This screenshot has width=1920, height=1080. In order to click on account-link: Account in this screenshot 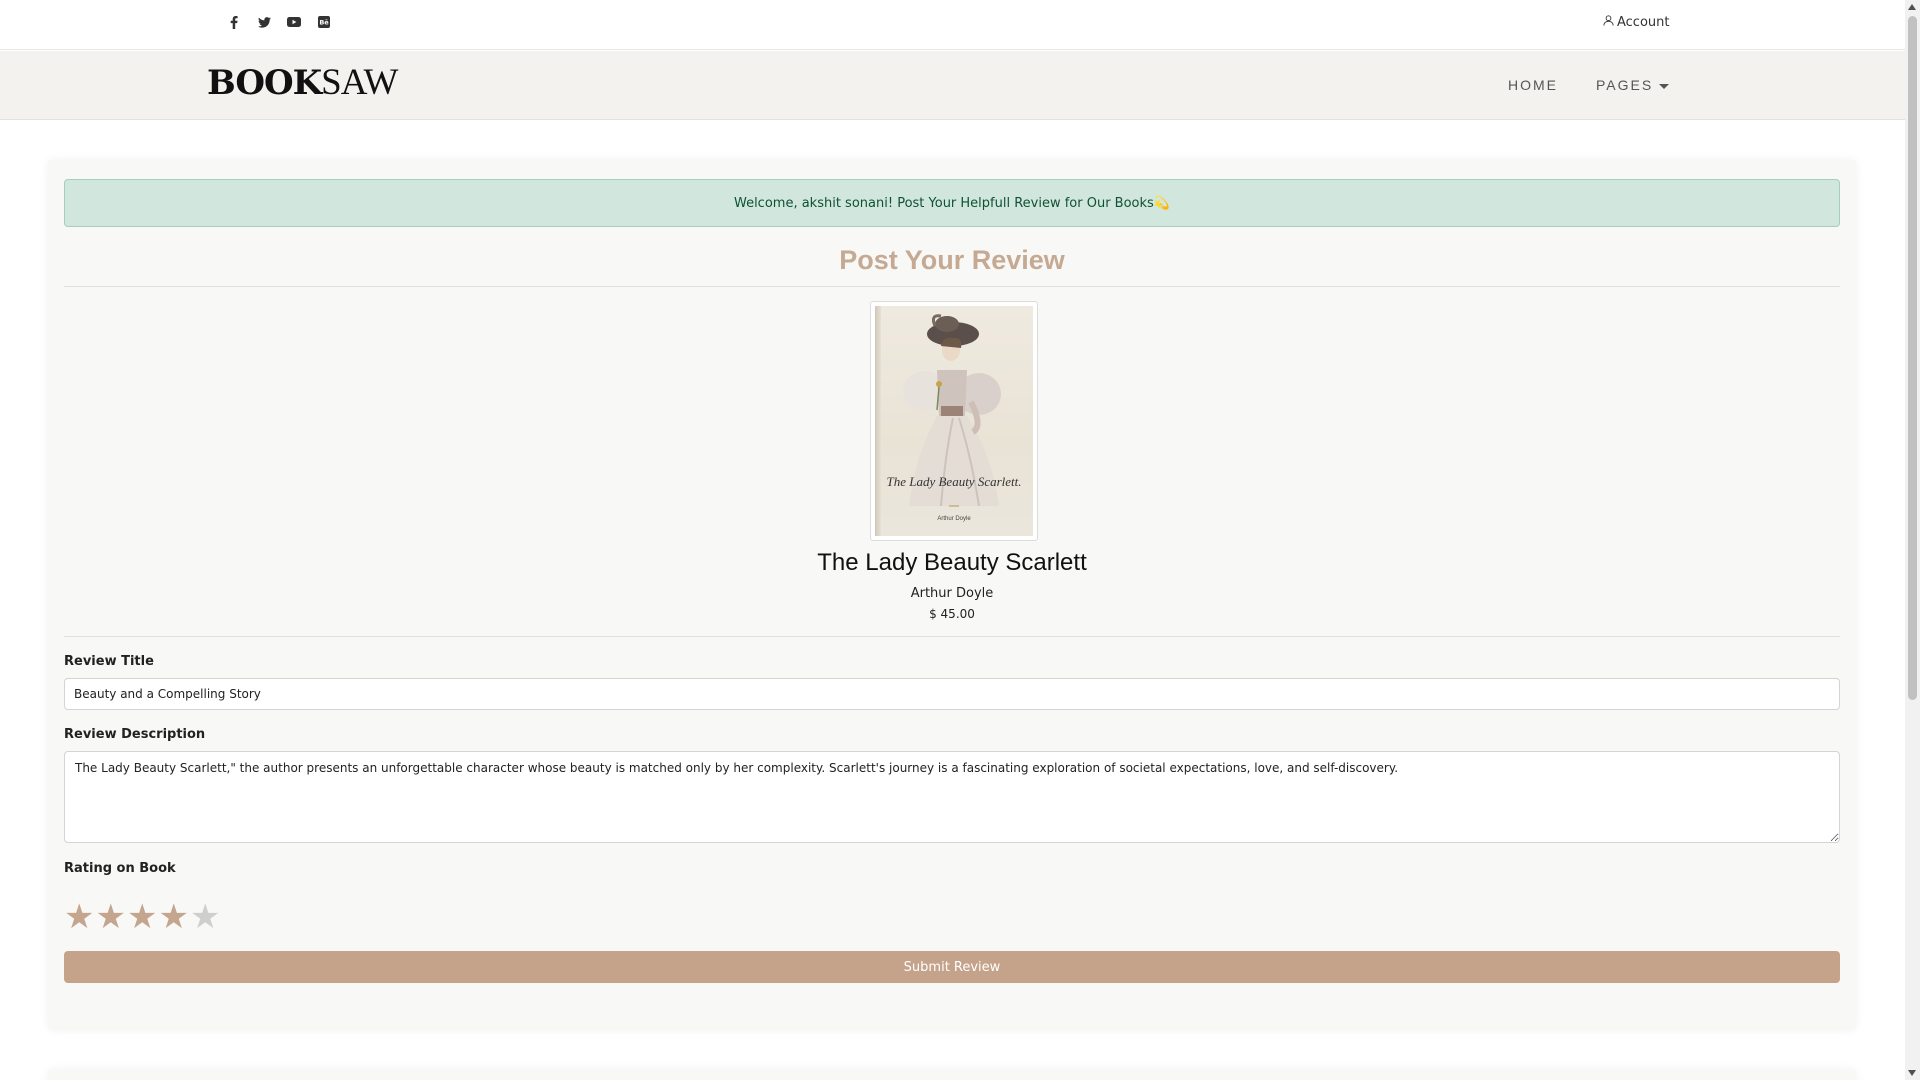, I will do `click(1636, 22)`.